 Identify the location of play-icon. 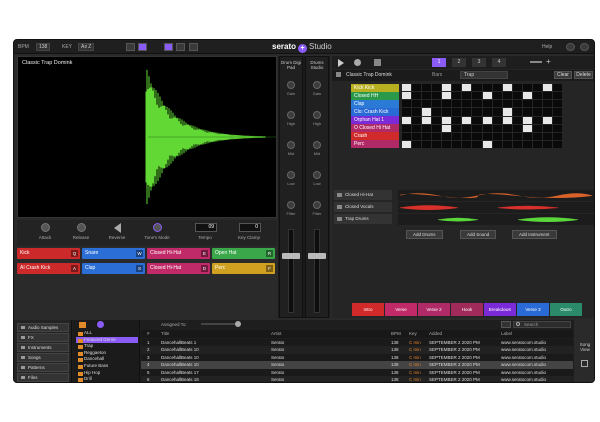
(341, 63).